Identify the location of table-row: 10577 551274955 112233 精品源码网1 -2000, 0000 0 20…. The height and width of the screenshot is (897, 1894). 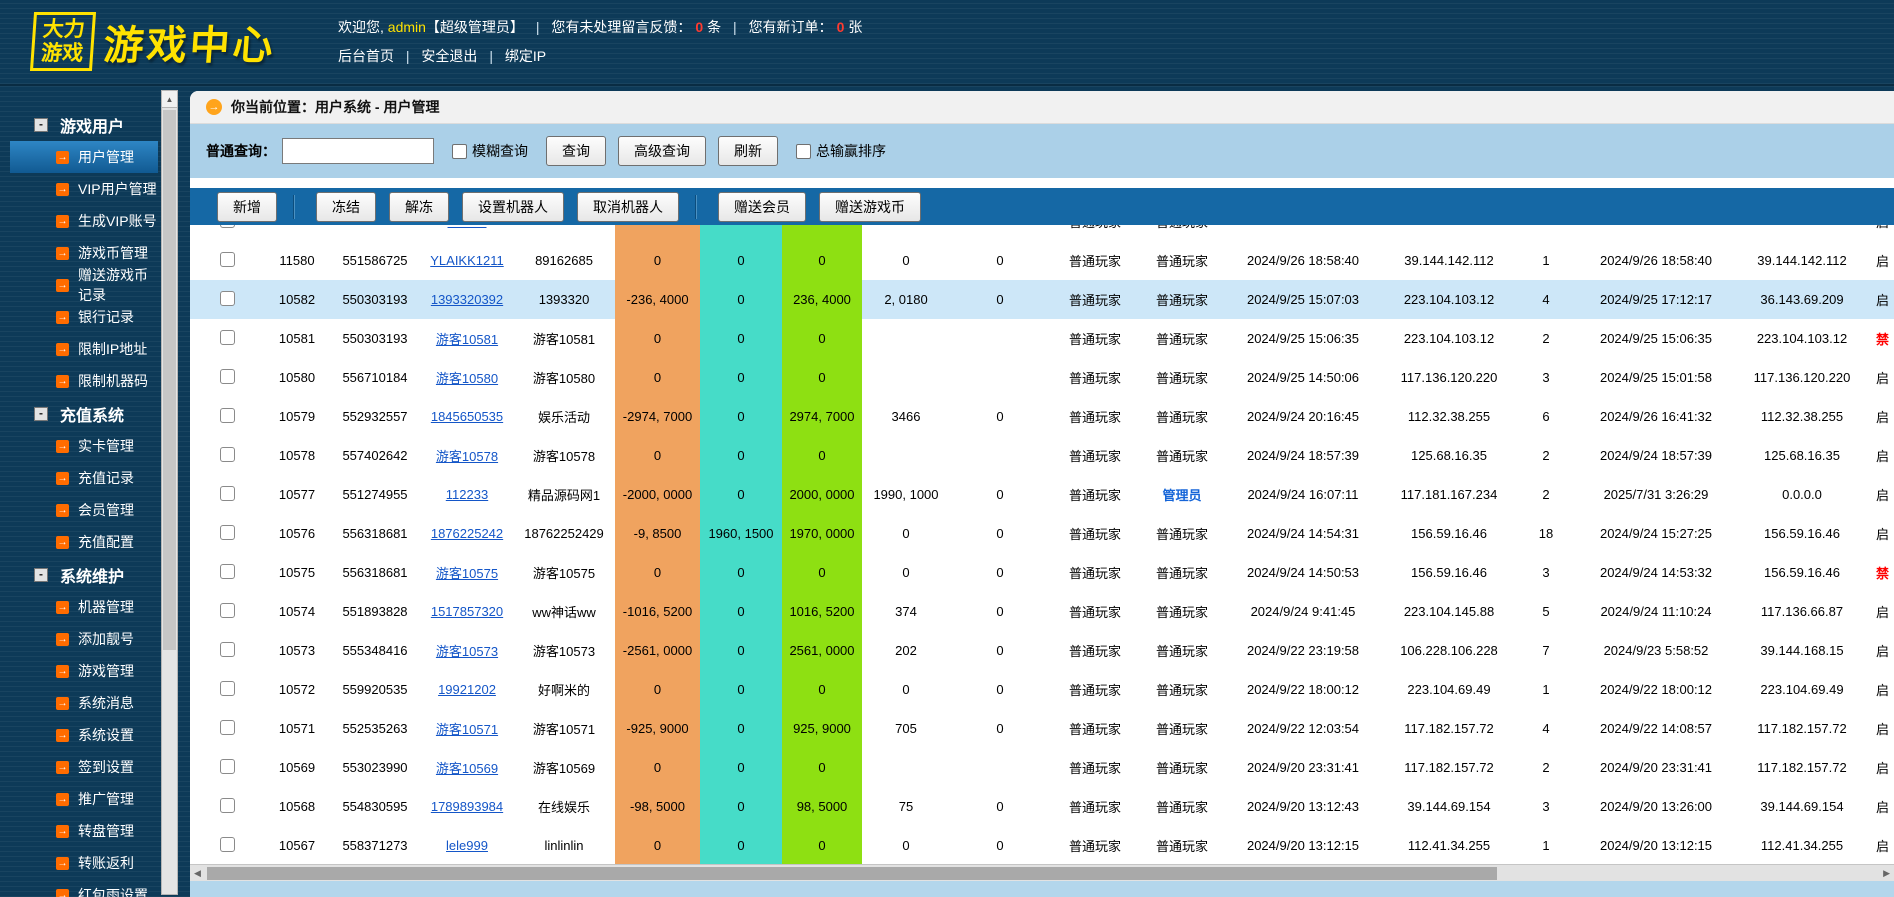
(1042, 494).